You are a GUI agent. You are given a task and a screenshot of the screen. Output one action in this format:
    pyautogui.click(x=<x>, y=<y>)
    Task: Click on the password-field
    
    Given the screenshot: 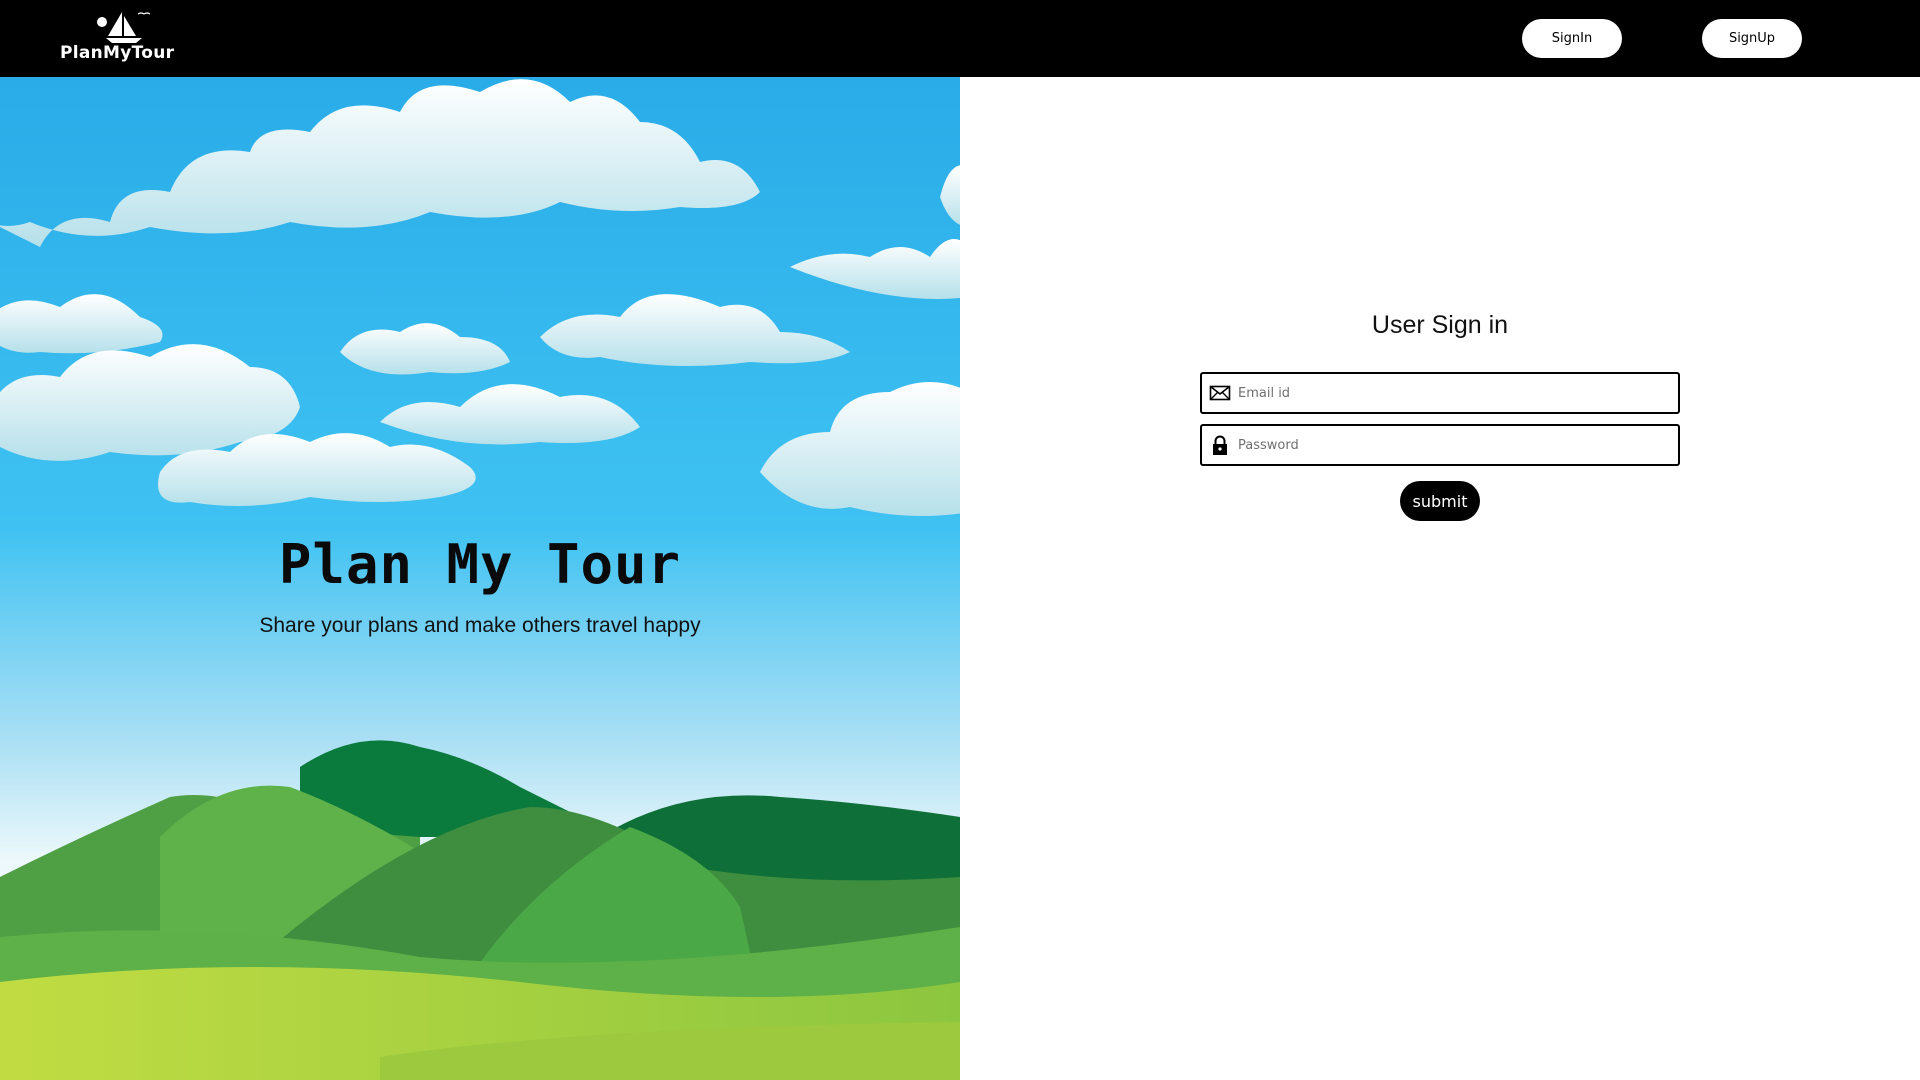 What is the action you would take?
    pyautogui.click(x=1440, y=445)
    